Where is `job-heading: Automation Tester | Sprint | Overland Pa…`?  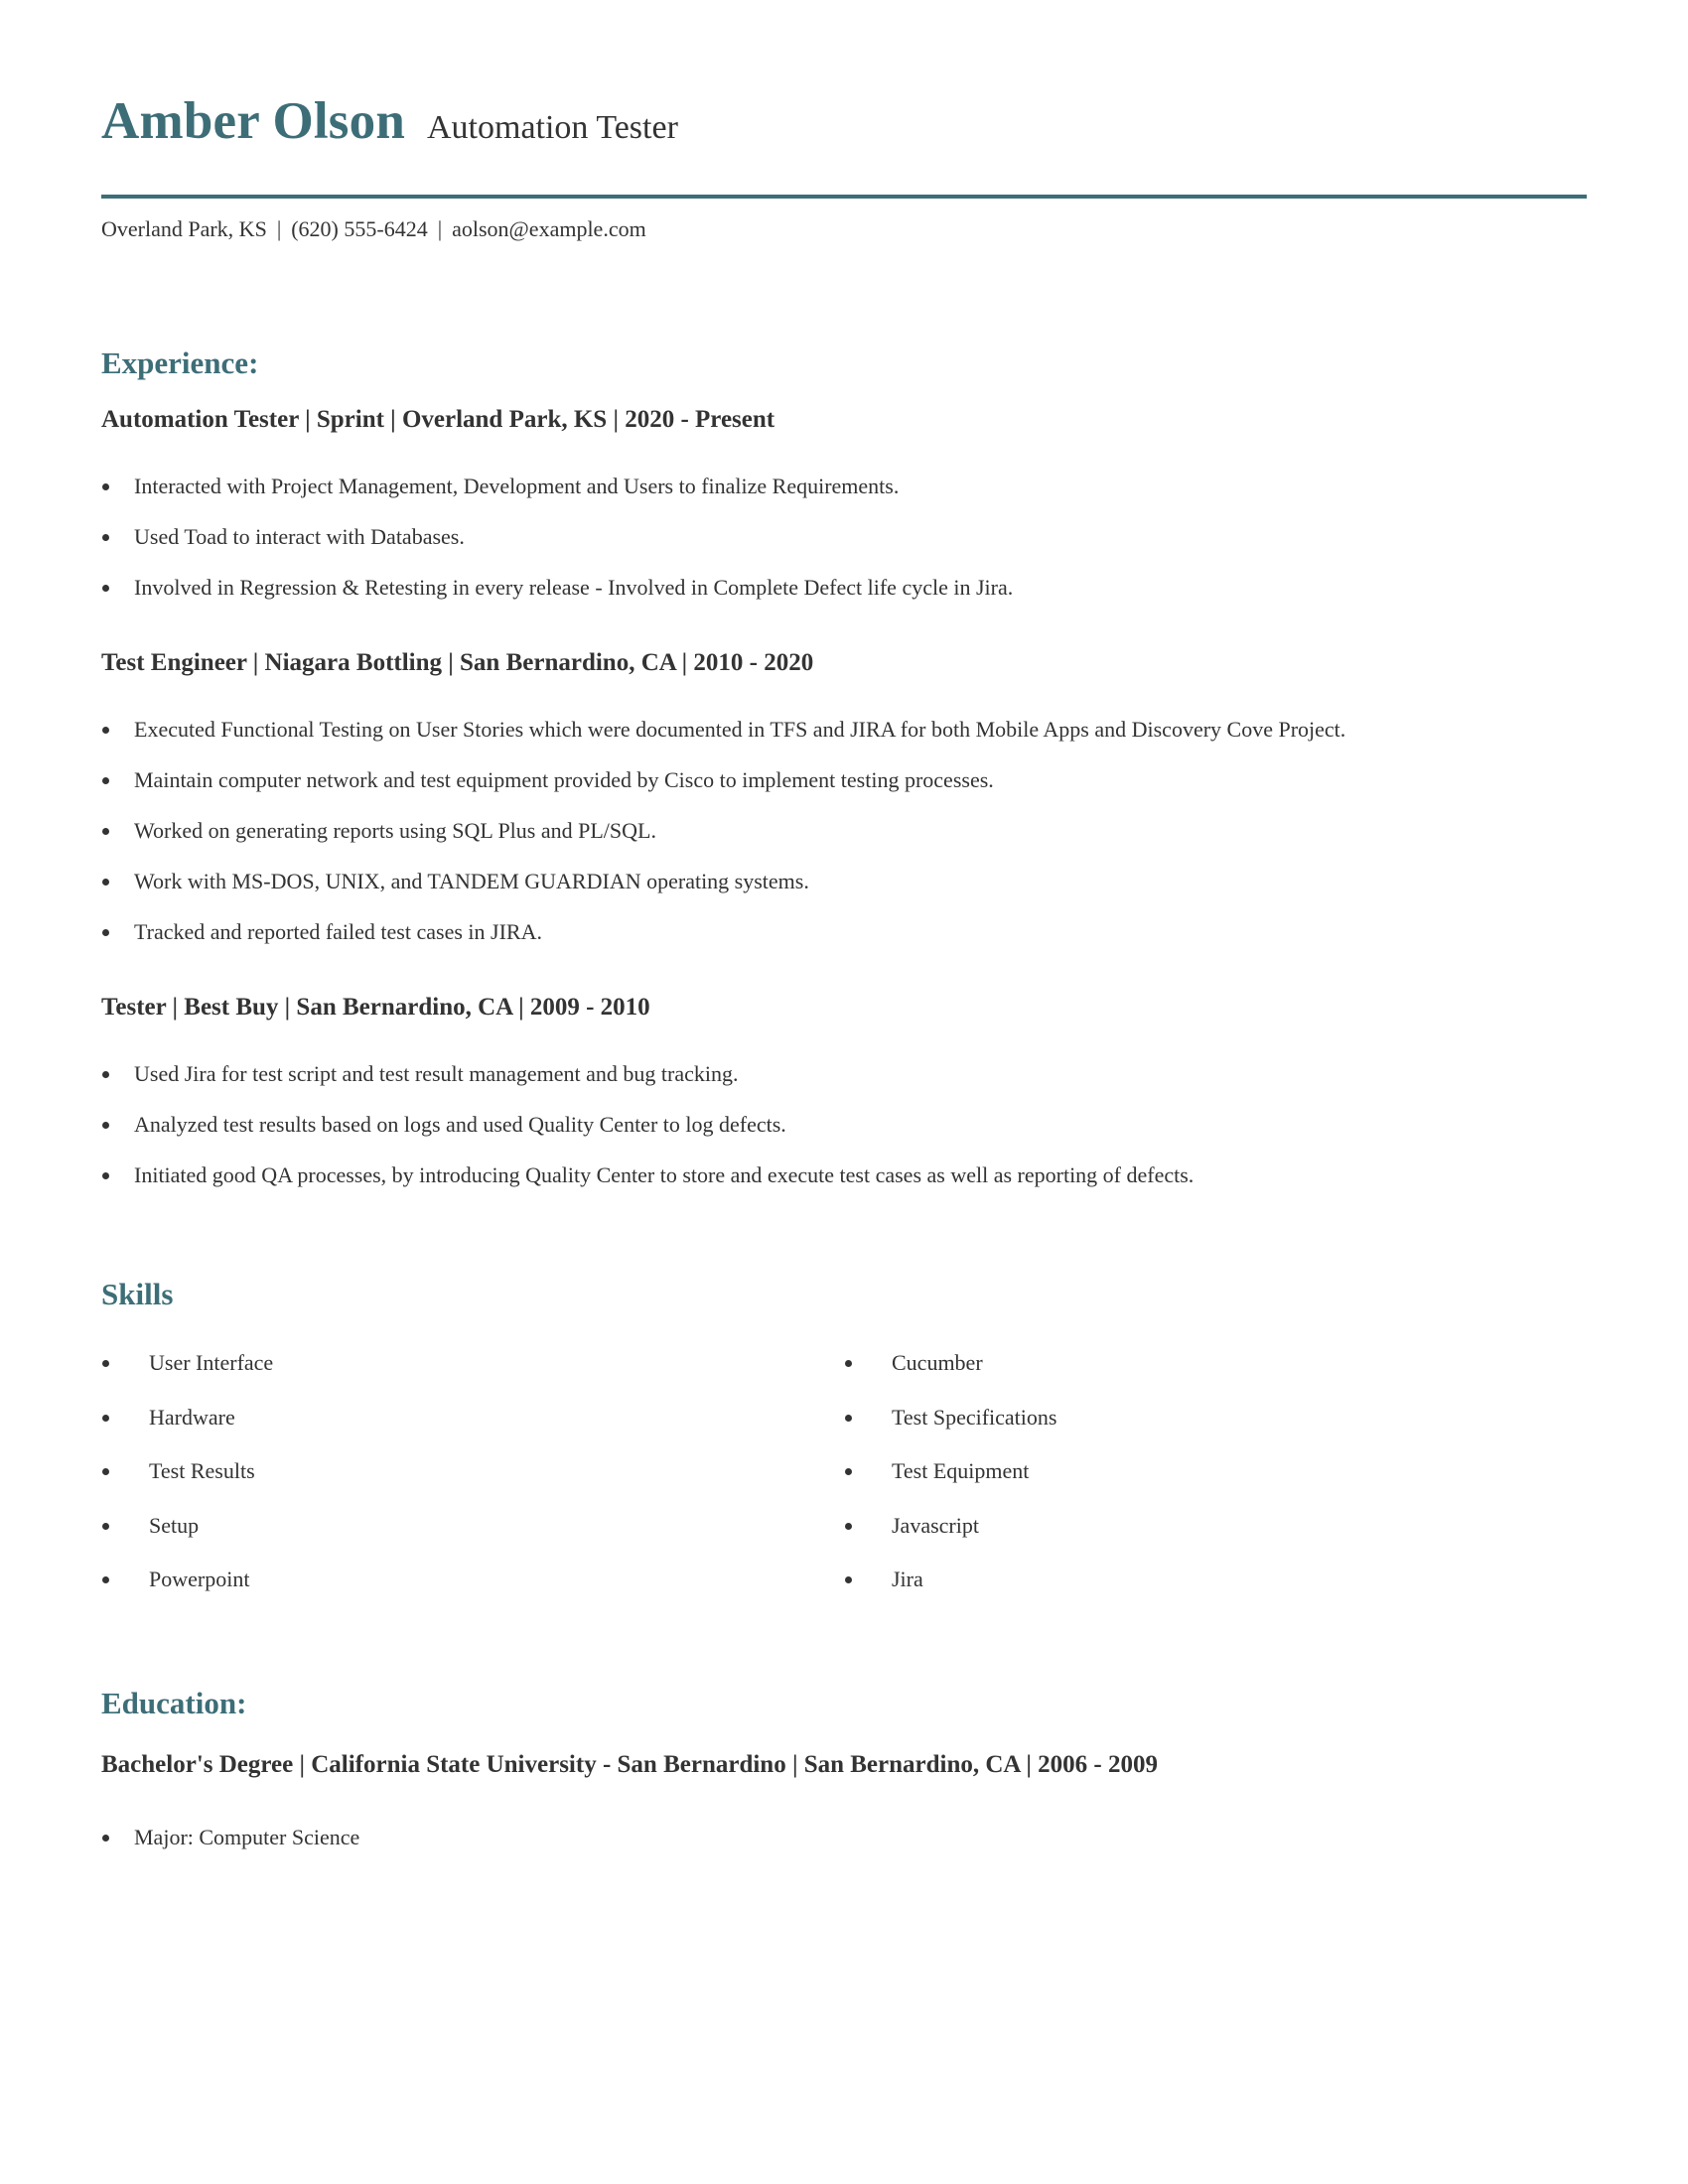 job-heading: Automation Tester | Sprint | Overland Pa… is located at coordinates (438, 419).